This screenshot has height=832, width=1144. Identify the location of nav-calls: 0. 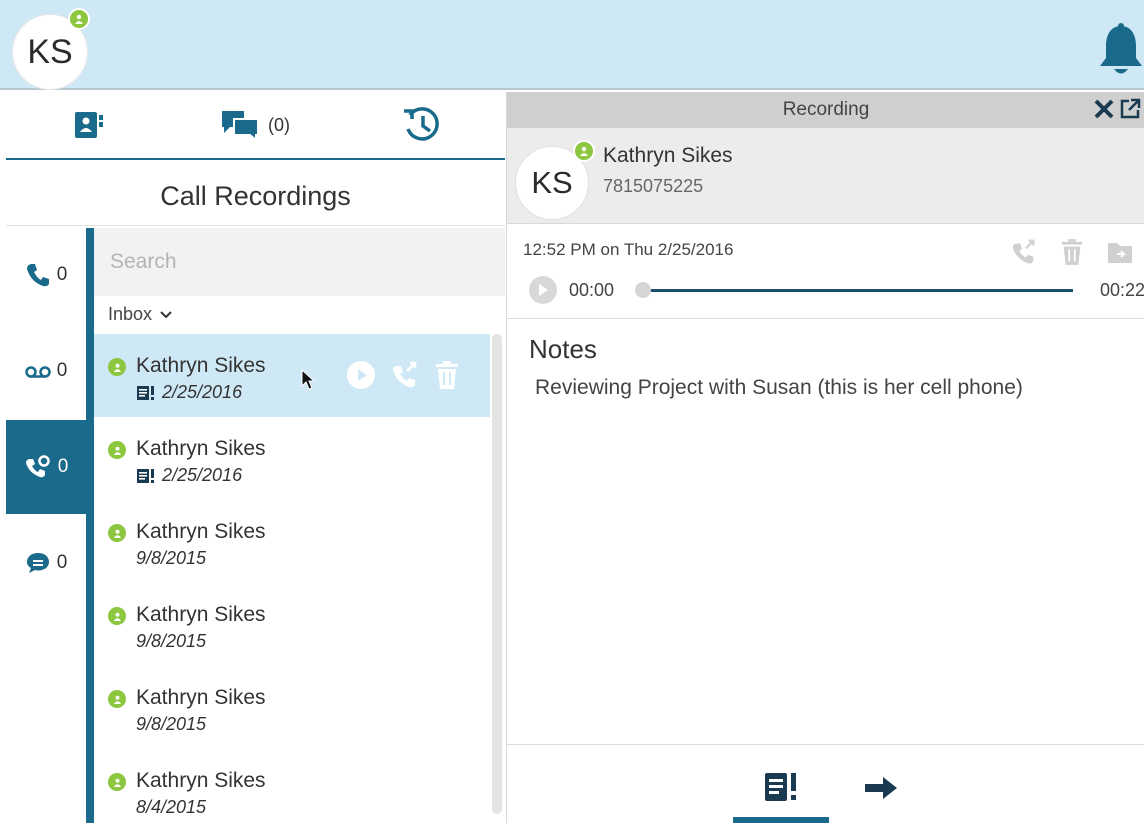
(46, 275).